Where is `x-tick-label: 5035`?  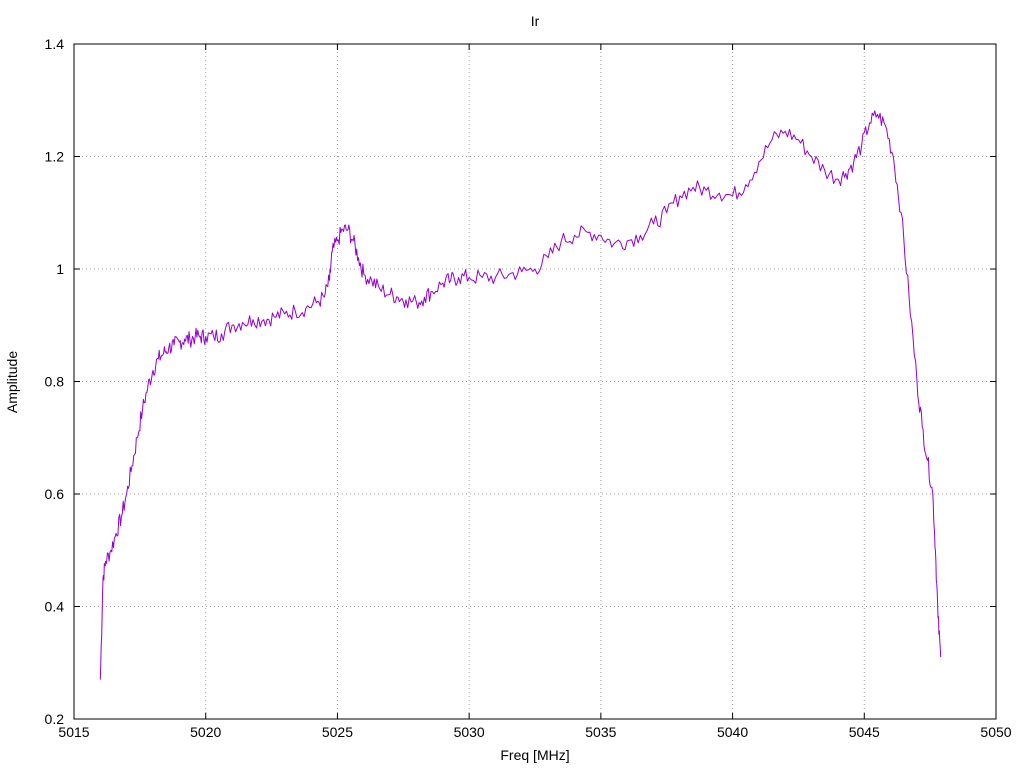 x-tick-label: 5035 is located at coordinates (600, 732).